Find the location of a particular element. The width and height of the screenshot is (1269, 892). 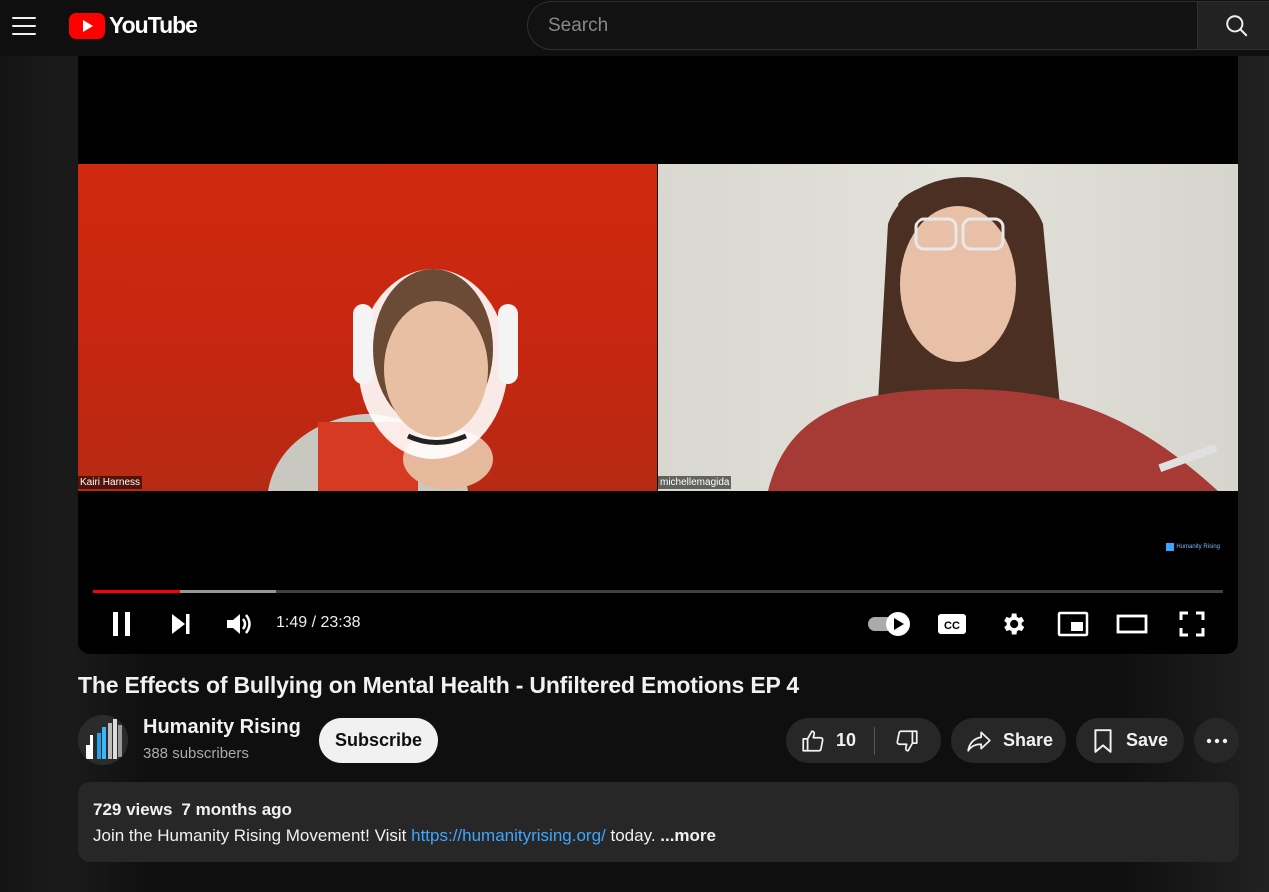

dislike-button is located at coordinates (907, 740).